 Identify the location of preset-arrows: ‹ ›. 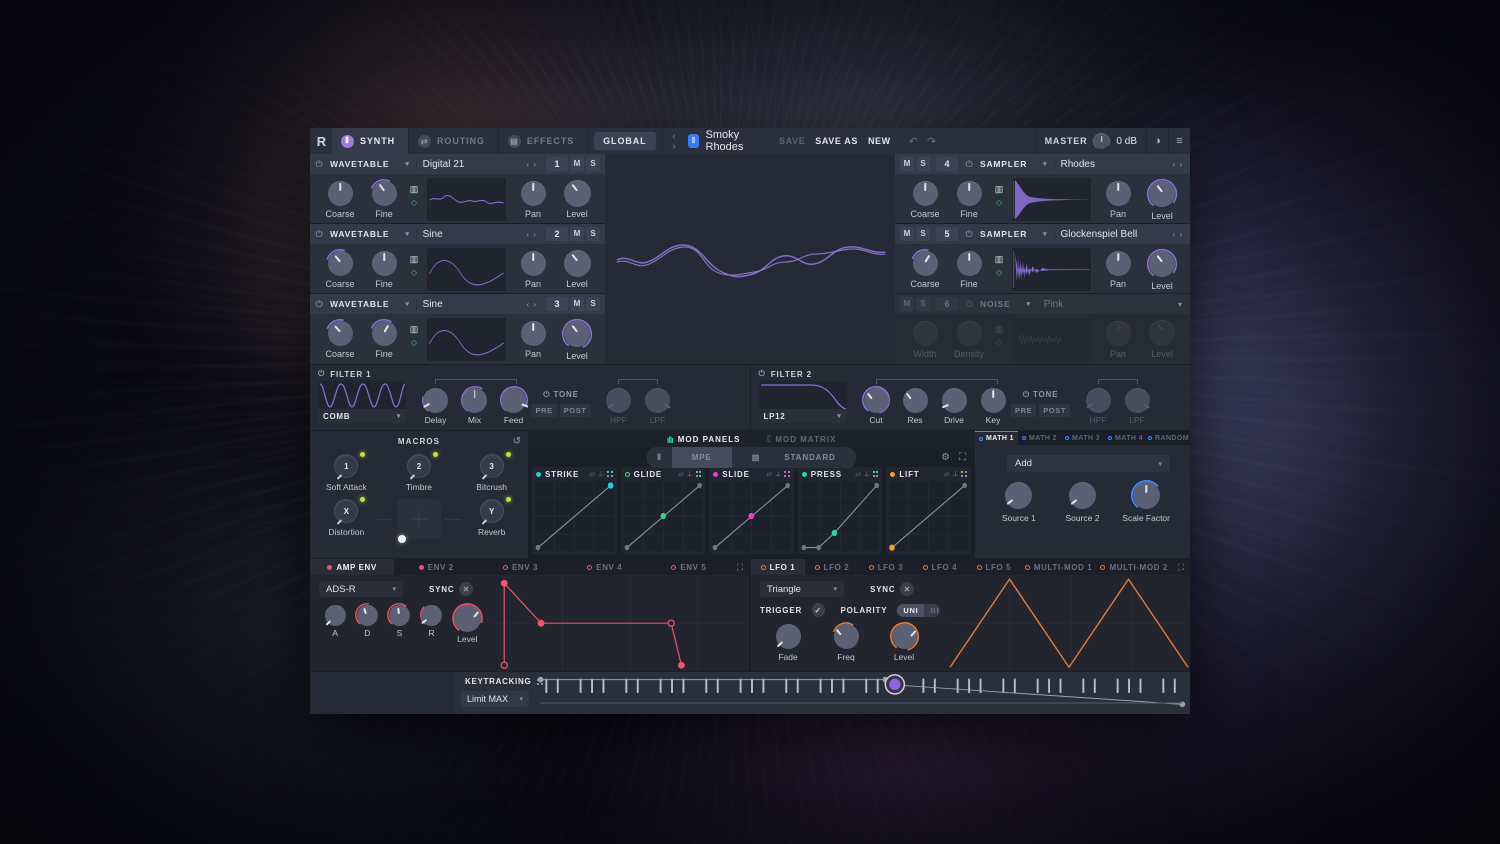
(677, 141).